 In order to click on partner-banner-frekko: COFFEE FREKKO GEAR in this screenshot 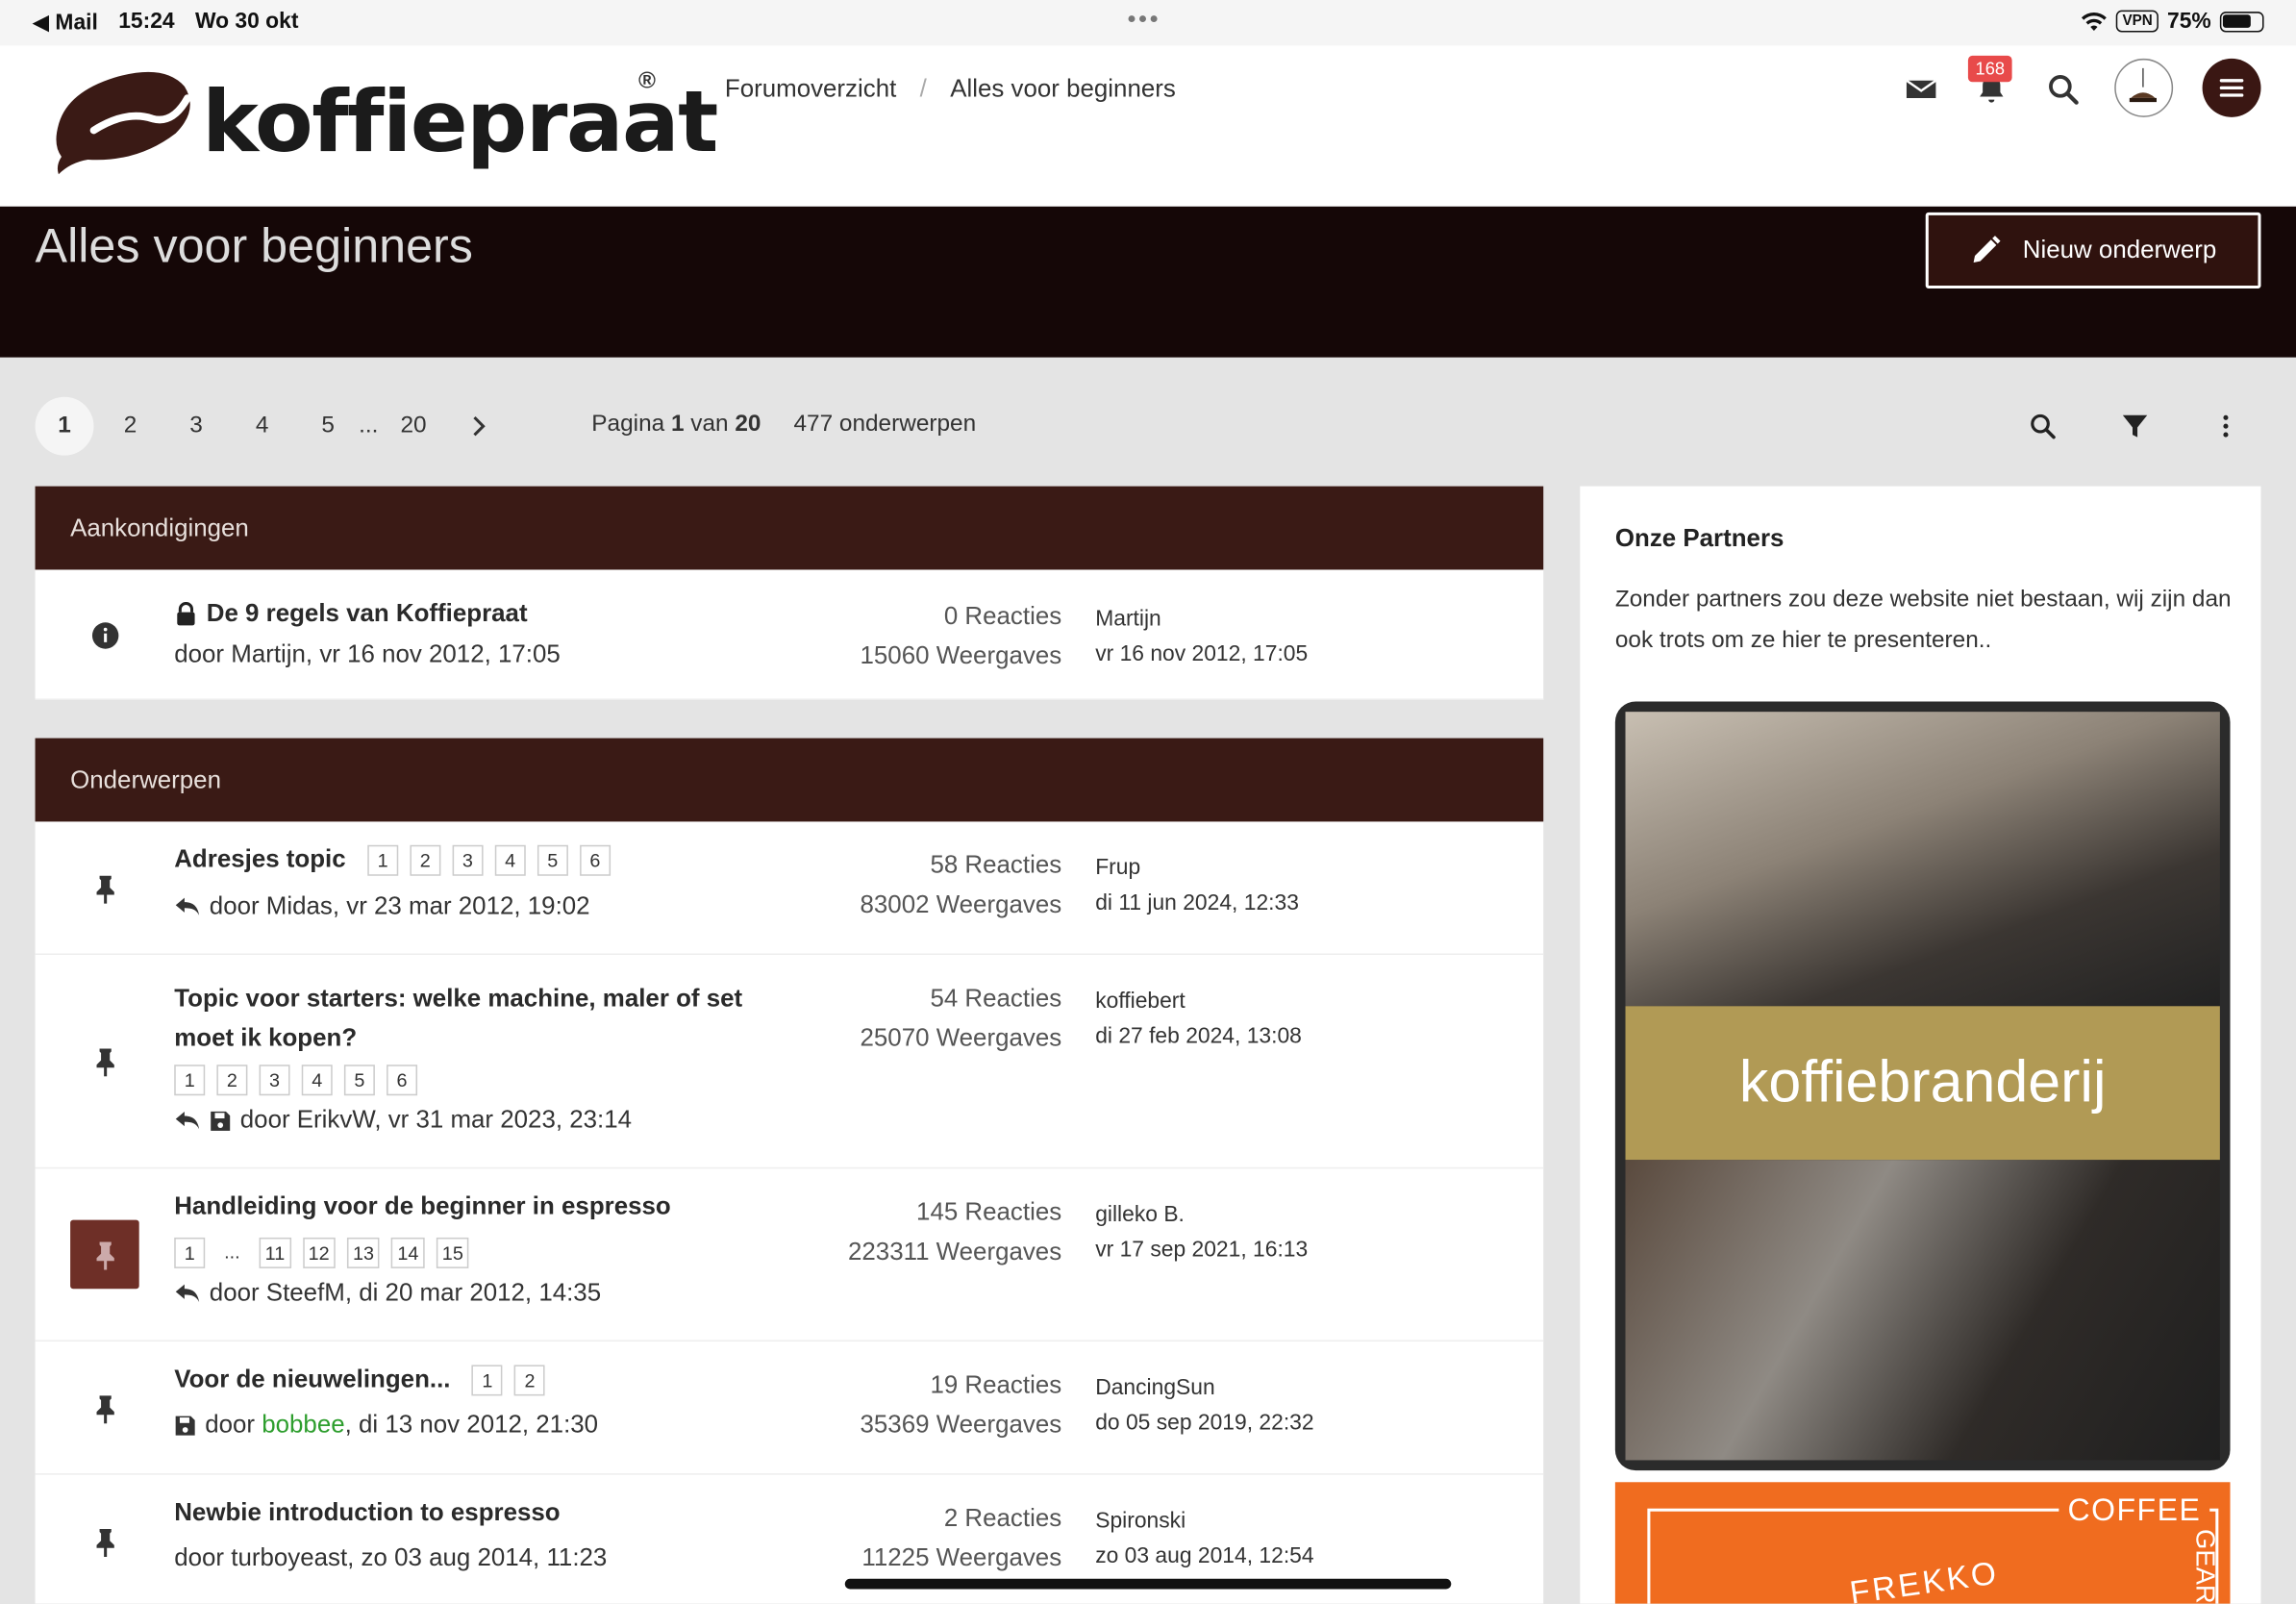, I will do `click(1922, 1543)`.